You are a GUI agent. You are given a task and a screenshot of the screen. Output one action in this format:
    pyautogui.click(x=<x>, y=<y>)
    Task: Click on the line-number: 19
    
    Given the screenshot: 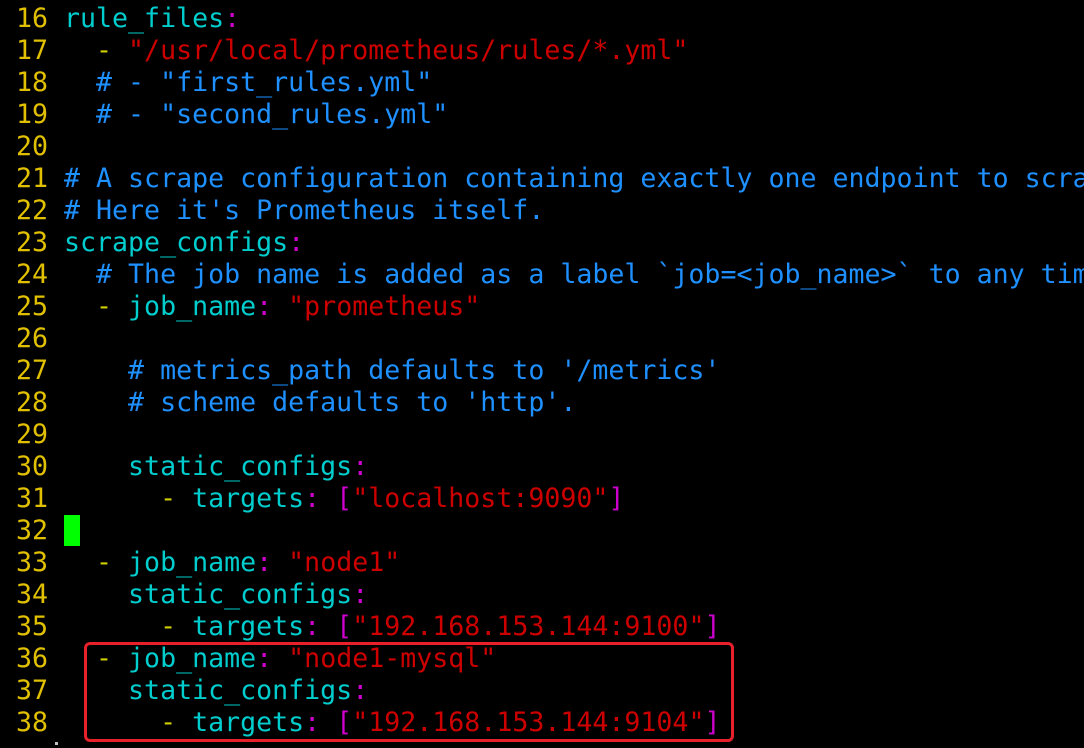 What is the action you would take?
    pyautogui.click(x=32, y=114)
    